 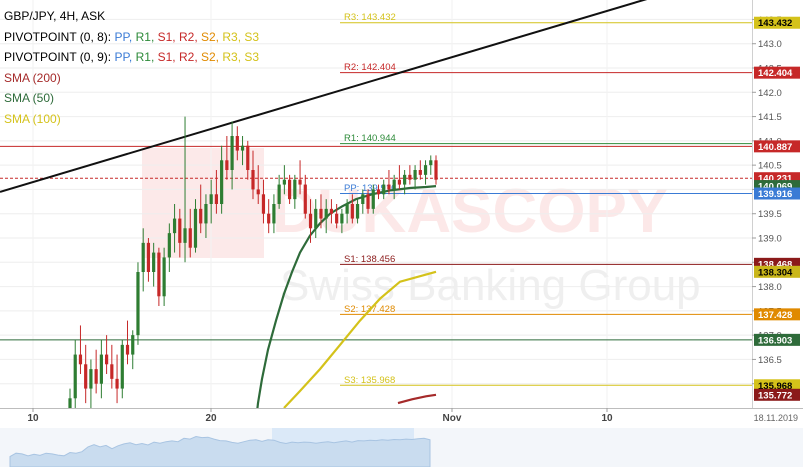 What do you see at coordinates (33, 418) in the screenshot?
I see `time-tick-label: 10` at bounding box center [33, 418].